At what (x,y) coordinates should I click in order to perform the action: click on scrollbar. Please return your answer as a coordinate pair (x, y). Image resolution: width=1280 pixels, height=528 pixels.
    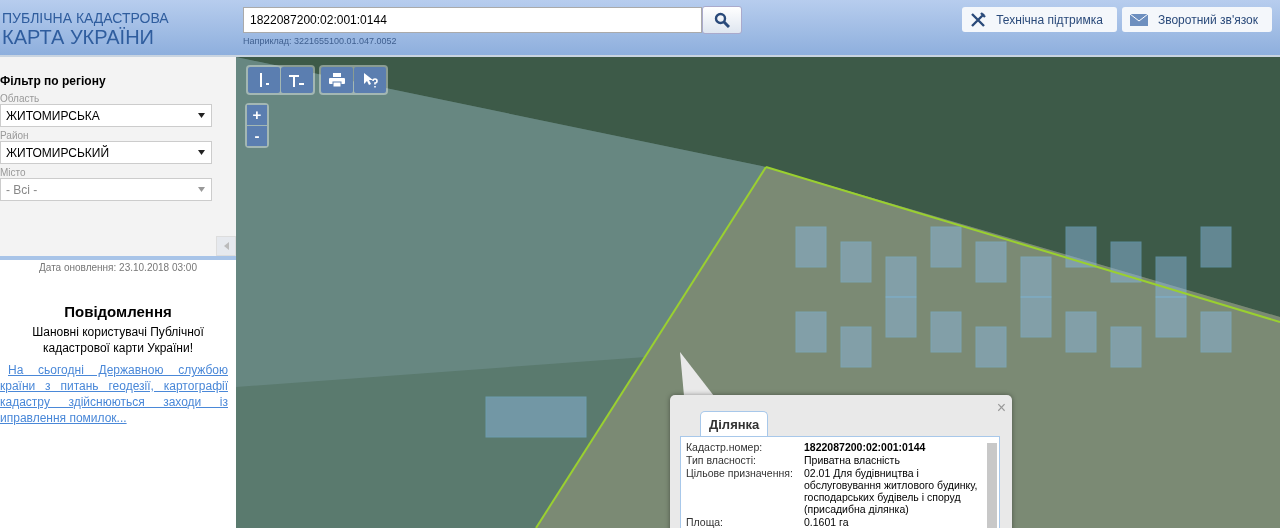
    Looking at the image, I should click on (992, 485).